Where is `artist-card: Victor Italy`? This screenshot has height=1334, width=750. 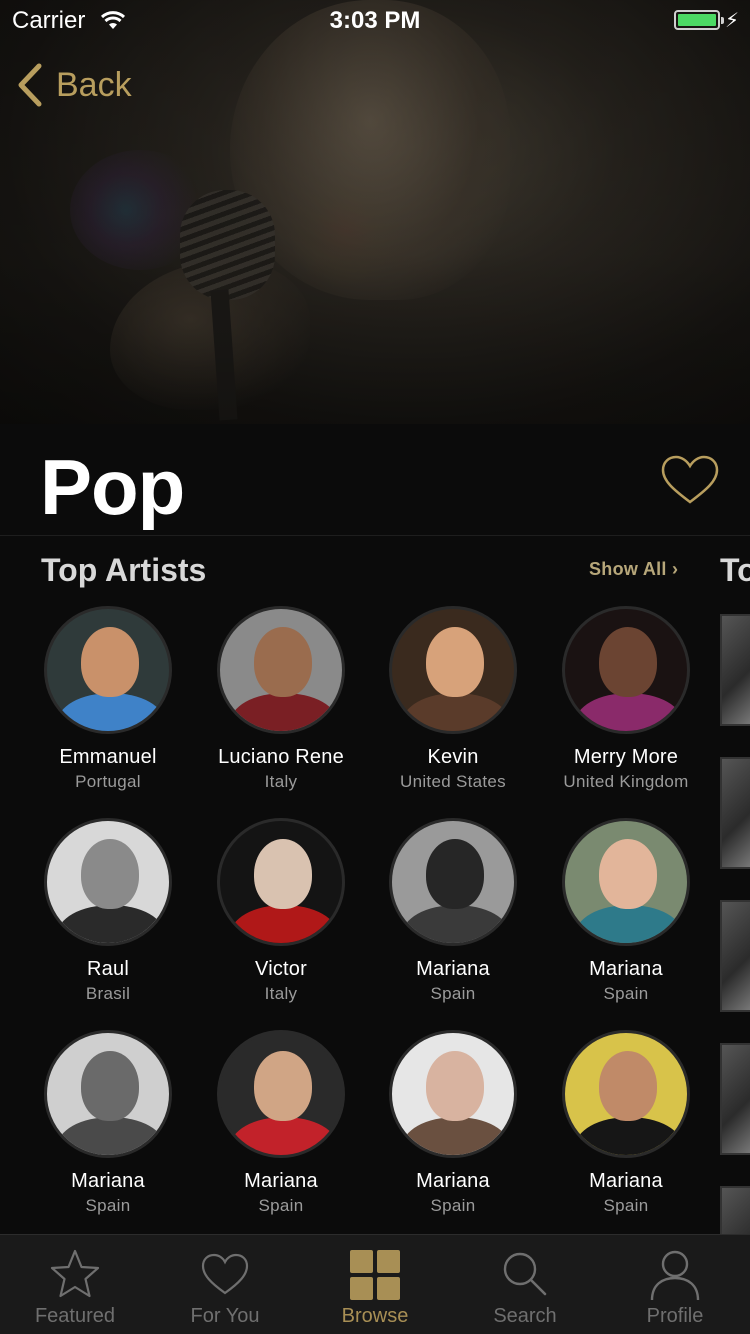
artist-card: Victor Italy is located at coordinates (281, 911).